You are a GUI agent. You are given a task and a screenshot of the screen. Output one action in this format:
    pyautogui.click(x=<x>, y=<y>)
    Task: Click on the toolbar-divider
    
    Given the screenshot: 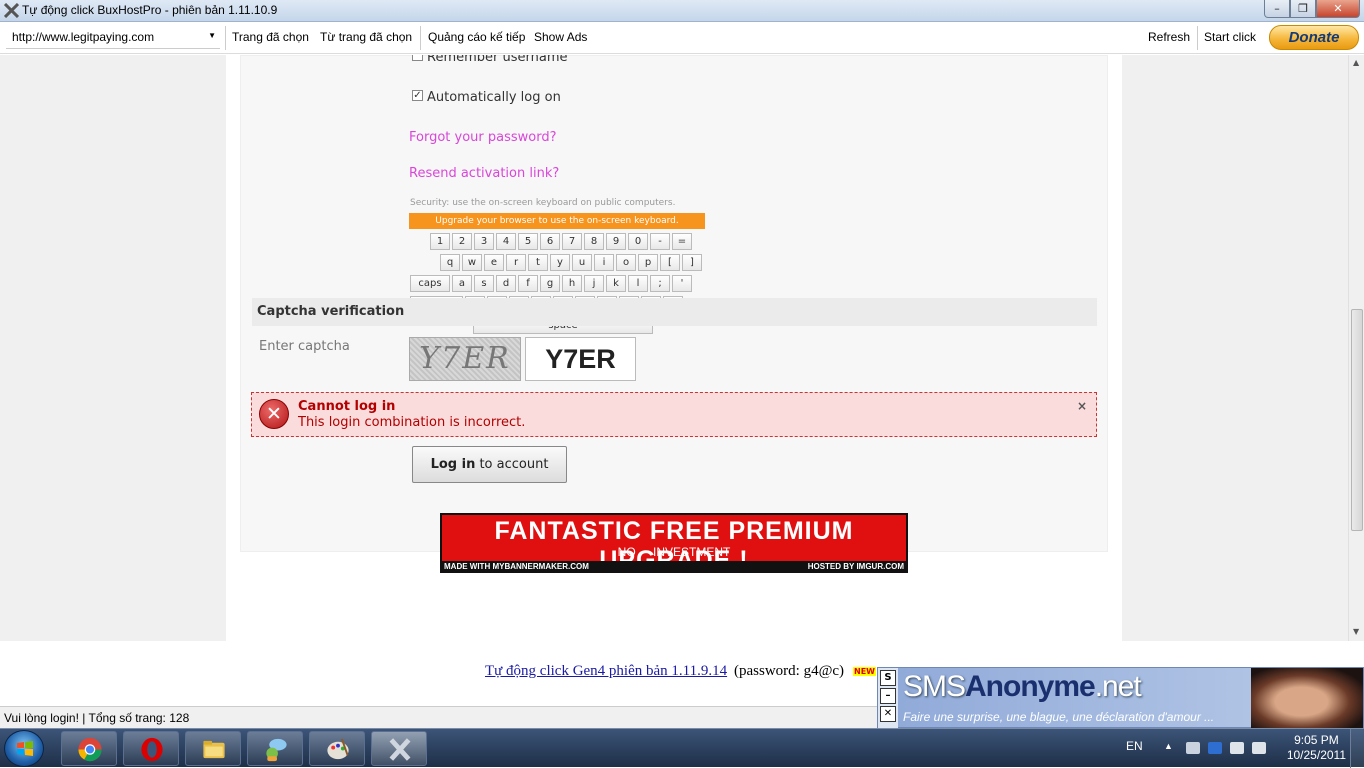 What is the action you would take?
    pyautogui.click(x=420, y=38)
    